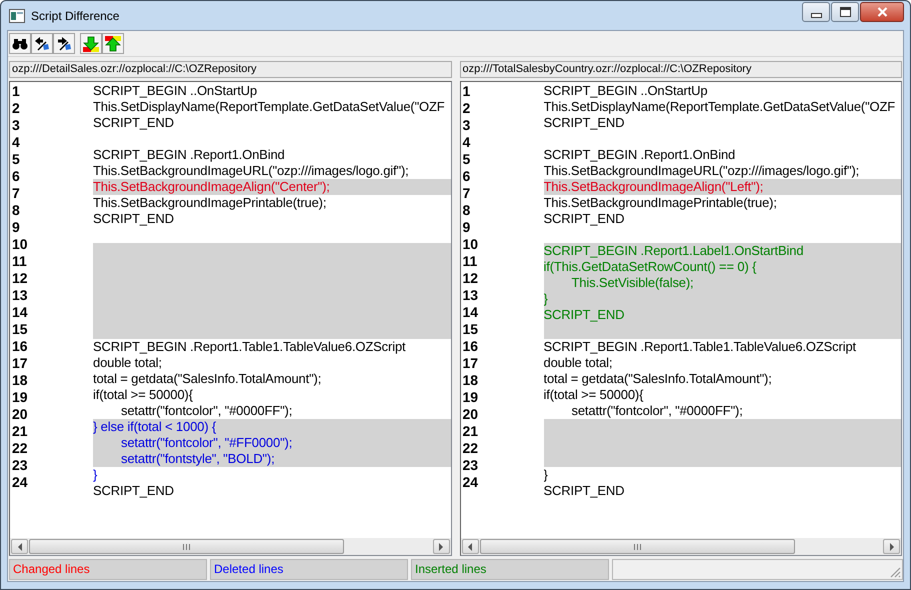 The width and height of the screenshot is (911, 590). I want to click on down-arrow-icon, so click(91, 44).